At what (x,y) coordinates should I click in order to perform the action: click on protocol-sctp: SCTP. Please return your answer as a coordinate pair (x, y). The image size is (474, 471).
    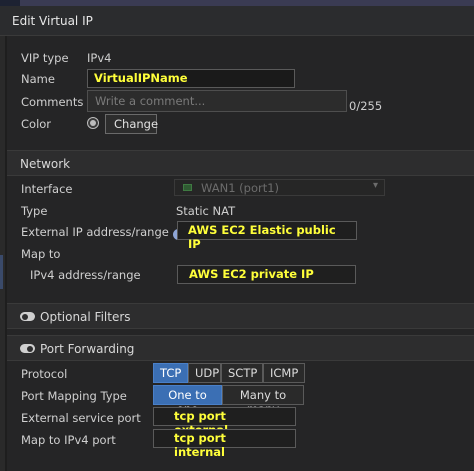
    Looking at the image, I should click on (242, 373).